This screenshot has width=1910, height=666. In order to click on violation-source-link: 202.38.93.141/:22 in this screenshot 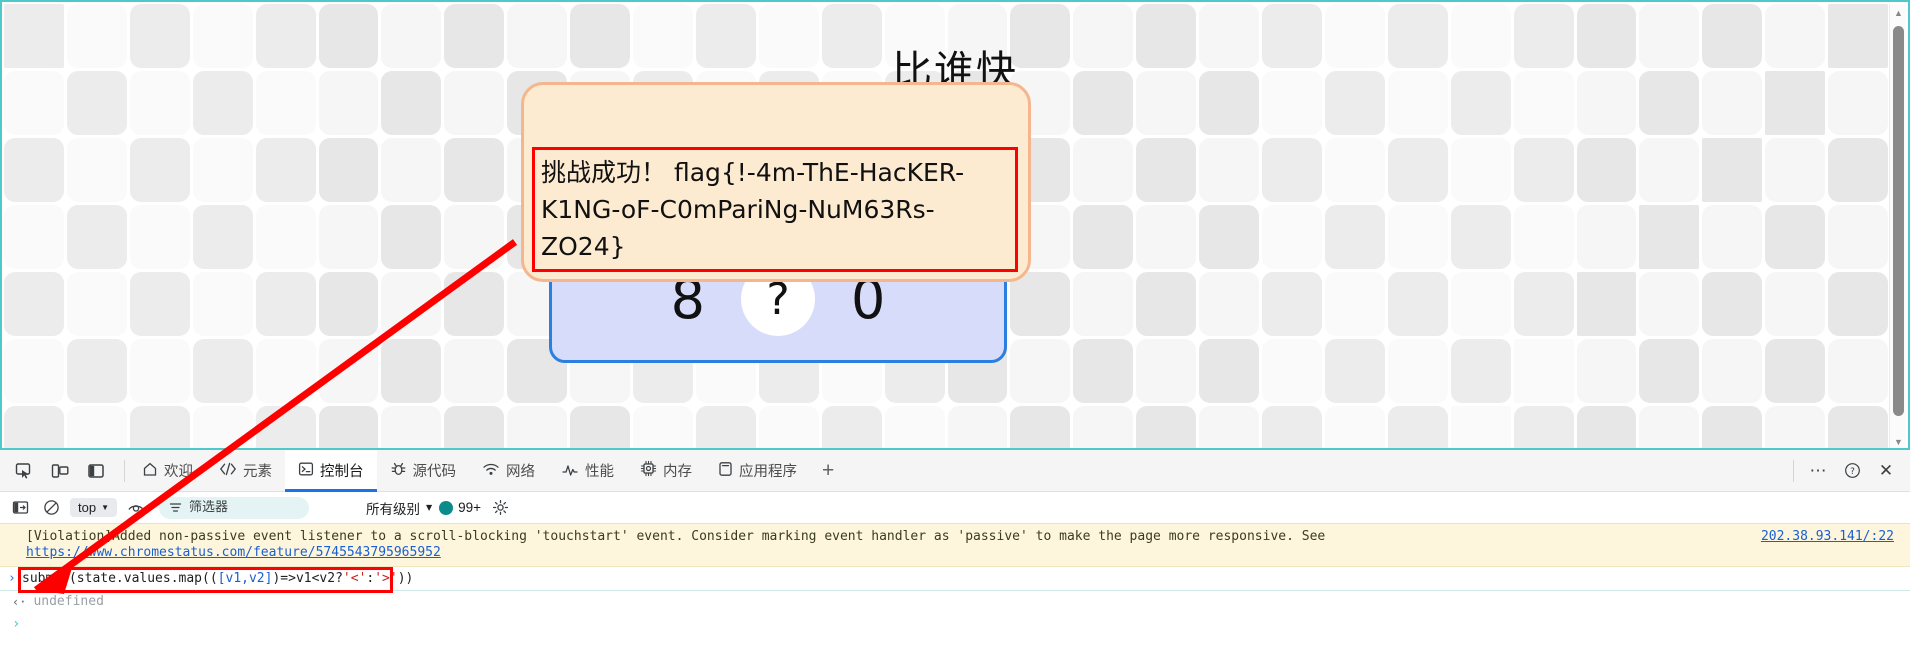, I will do `click(1827, 537)`.